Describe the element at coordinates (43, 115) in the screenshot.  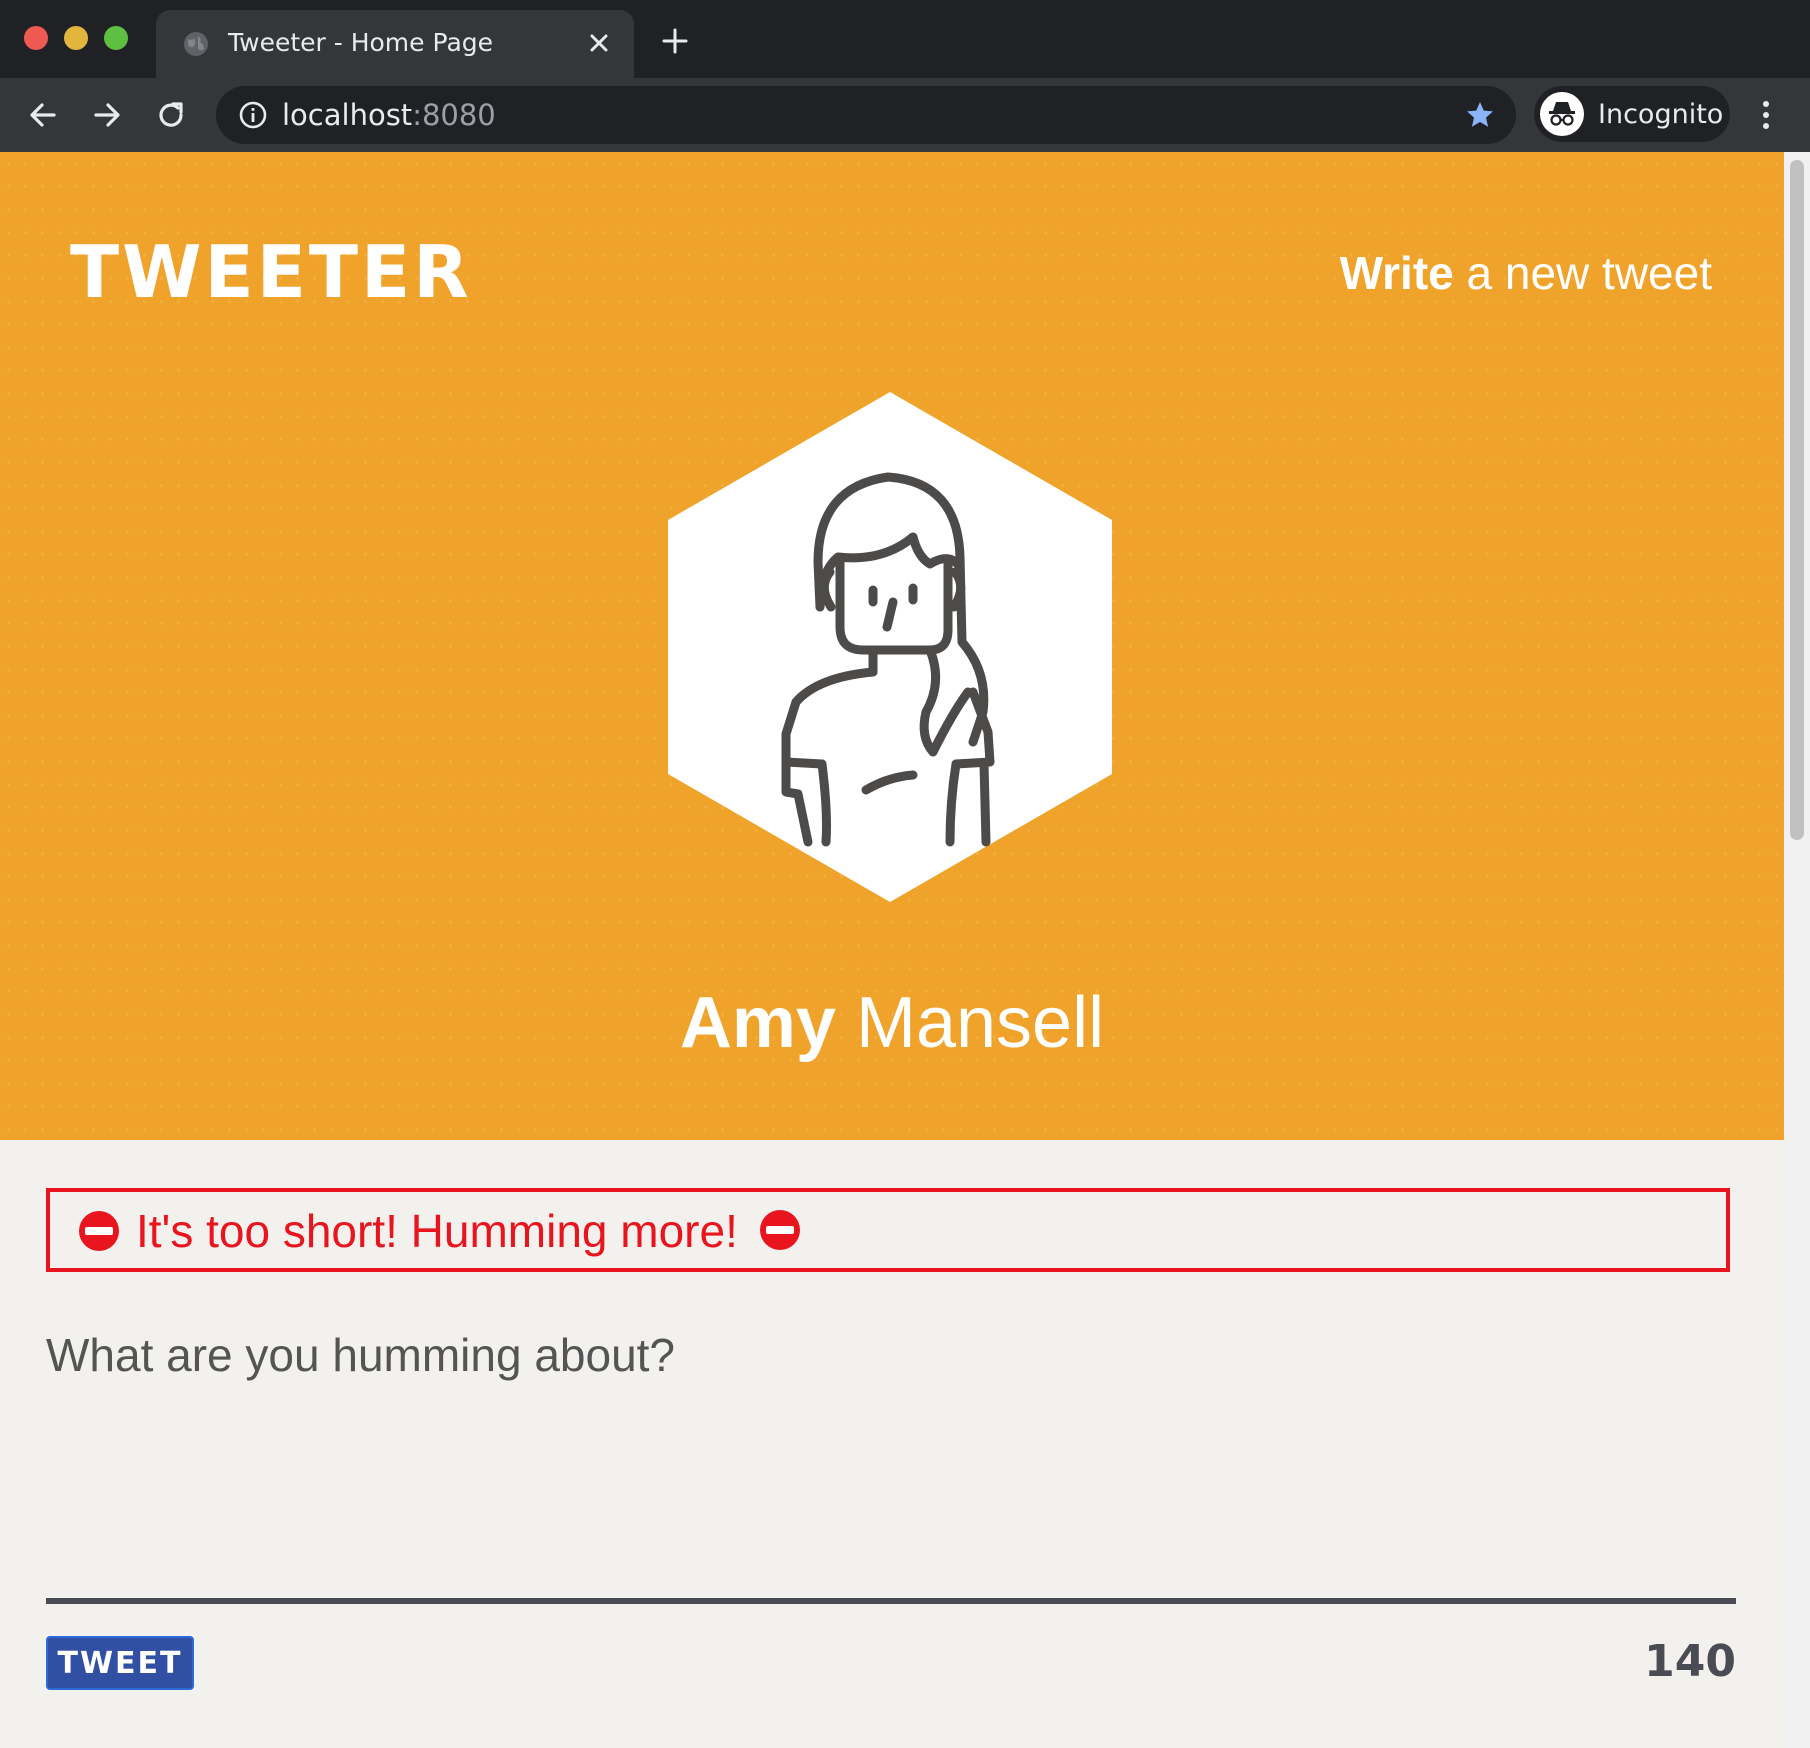
I see `arrow-left-icon` at that location.